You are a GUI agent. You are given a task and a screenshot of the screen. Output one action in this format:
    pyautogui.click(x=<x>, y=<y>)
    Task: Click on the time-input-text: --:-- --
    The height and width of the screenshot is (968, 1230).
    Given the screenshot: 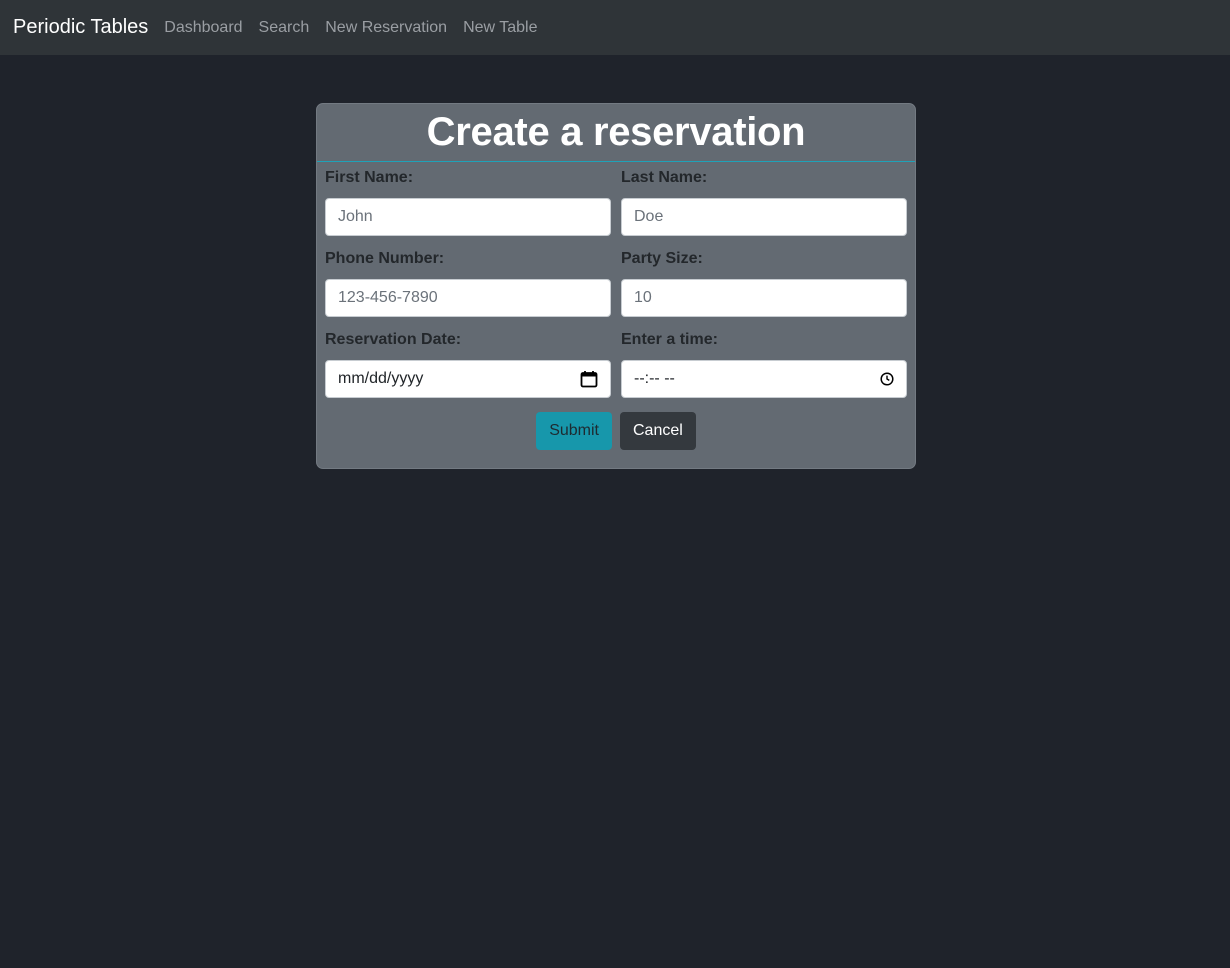 What is the action you would take?
    pyautogui.click(x=654, y=378)
    